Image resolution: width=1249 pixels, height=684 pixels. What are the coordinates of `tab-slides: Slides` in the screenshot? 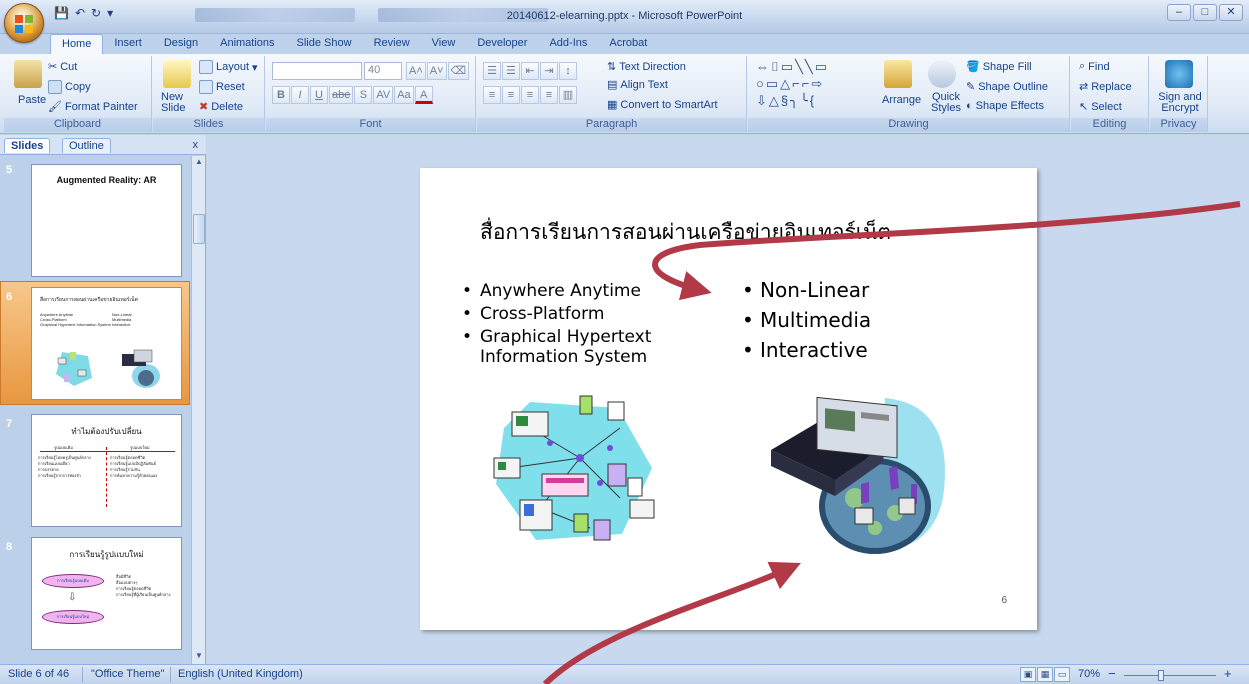 It's located at (27, 145).